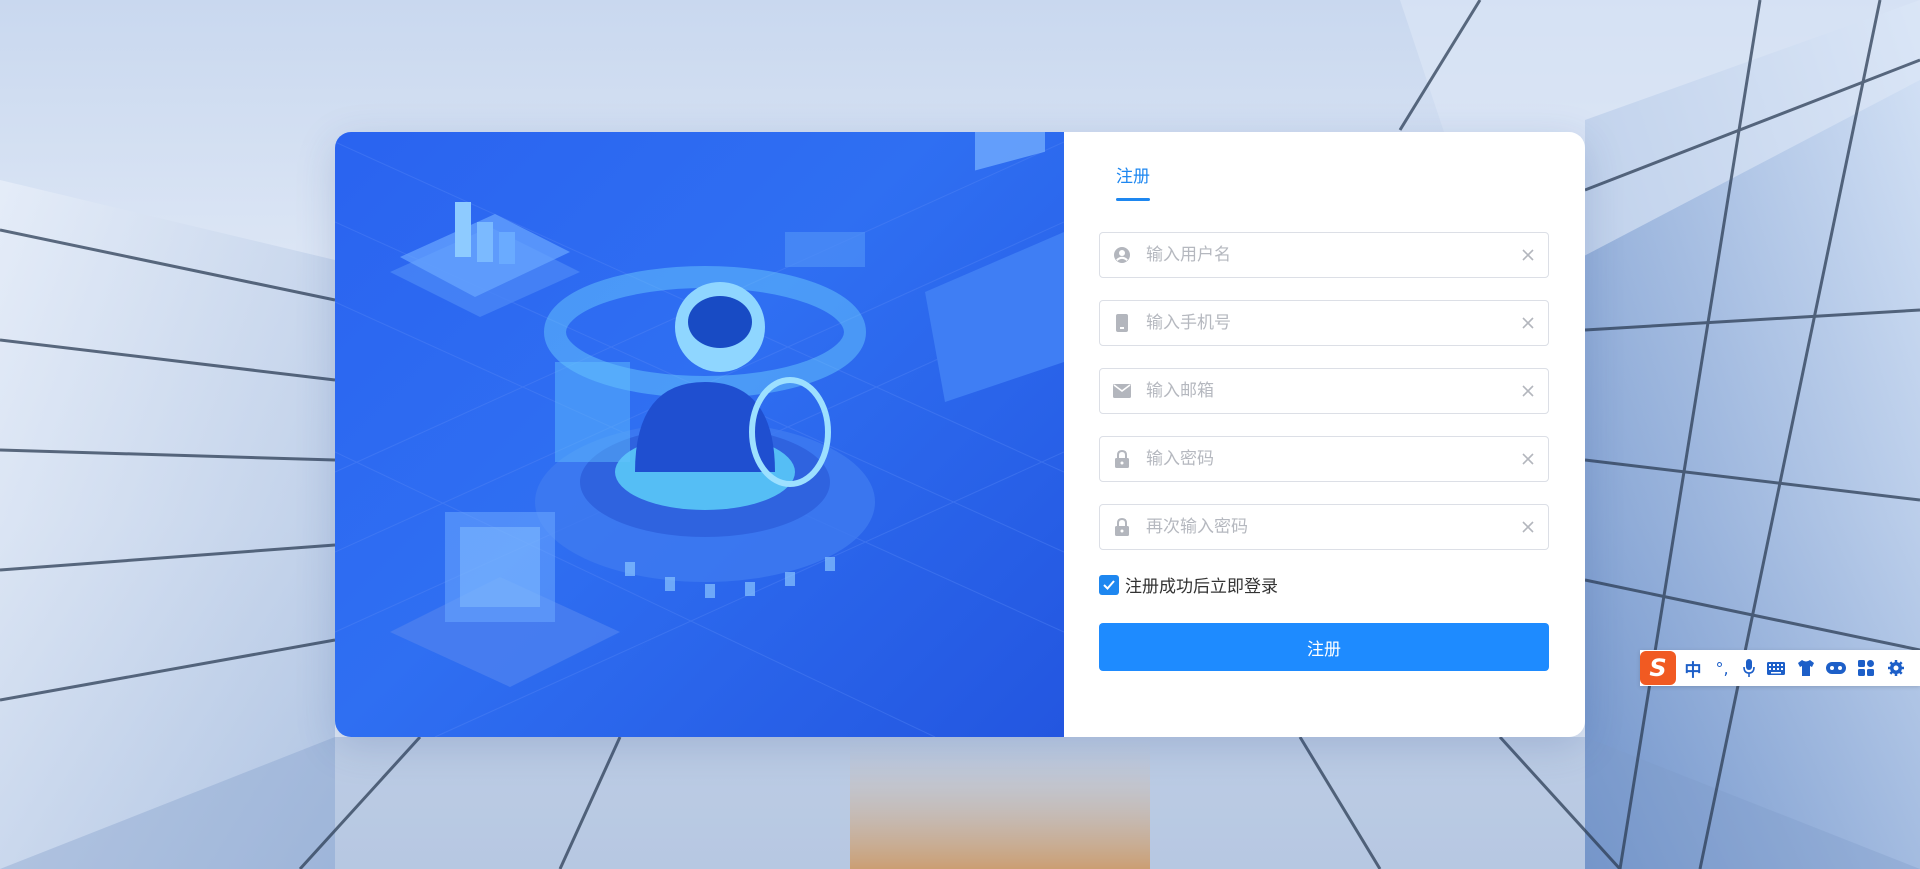 The height and width of the screenshot is (869, 1920). I want to click on tab-register: 注册, so click(1133, 181).